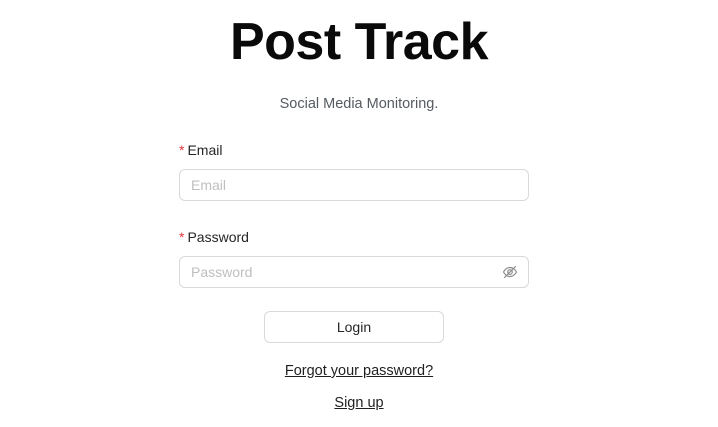  I want to click on password-label-text: Password, so click(218, 237).